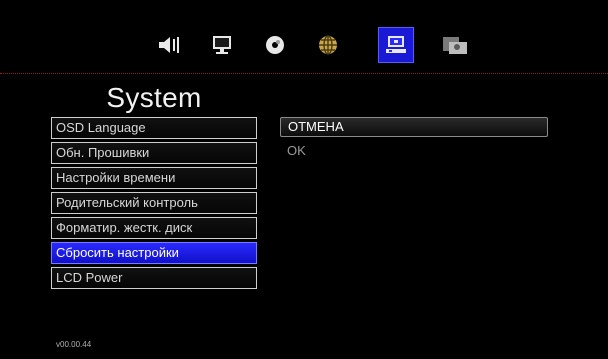 This screenshot has height=359, width=608. I want to click on tab-audio, so click(169, 45).